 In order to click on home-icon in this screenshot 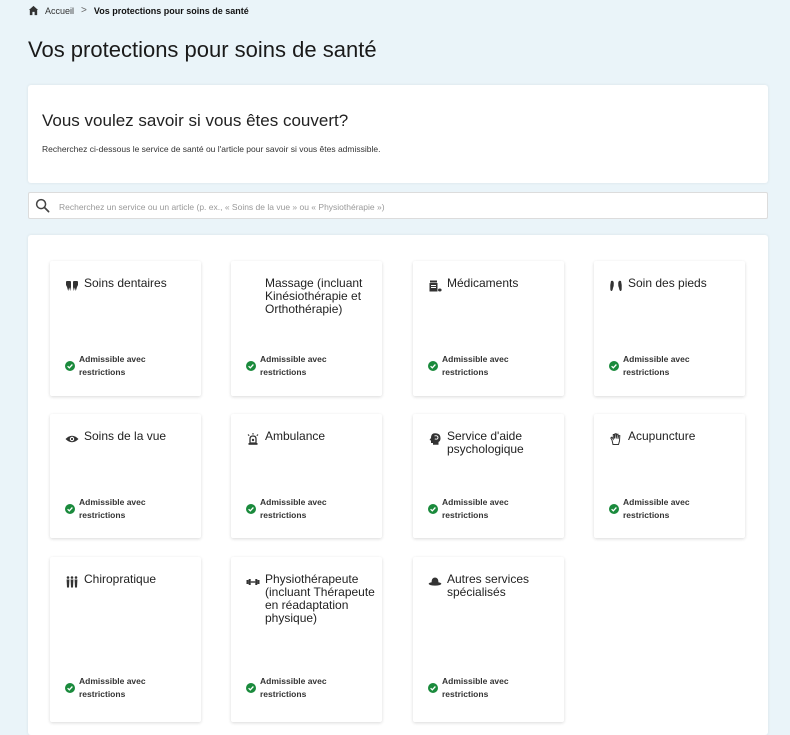, I will do `click(33, 10)`.